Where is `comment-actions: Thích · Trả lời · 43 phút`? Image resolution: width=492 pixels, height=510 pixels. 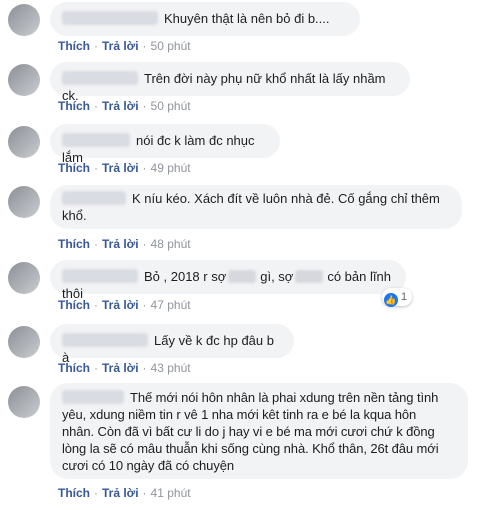 comment-actions: Thích · Trả lời · 43 phút is located at coordinates (124, 368).